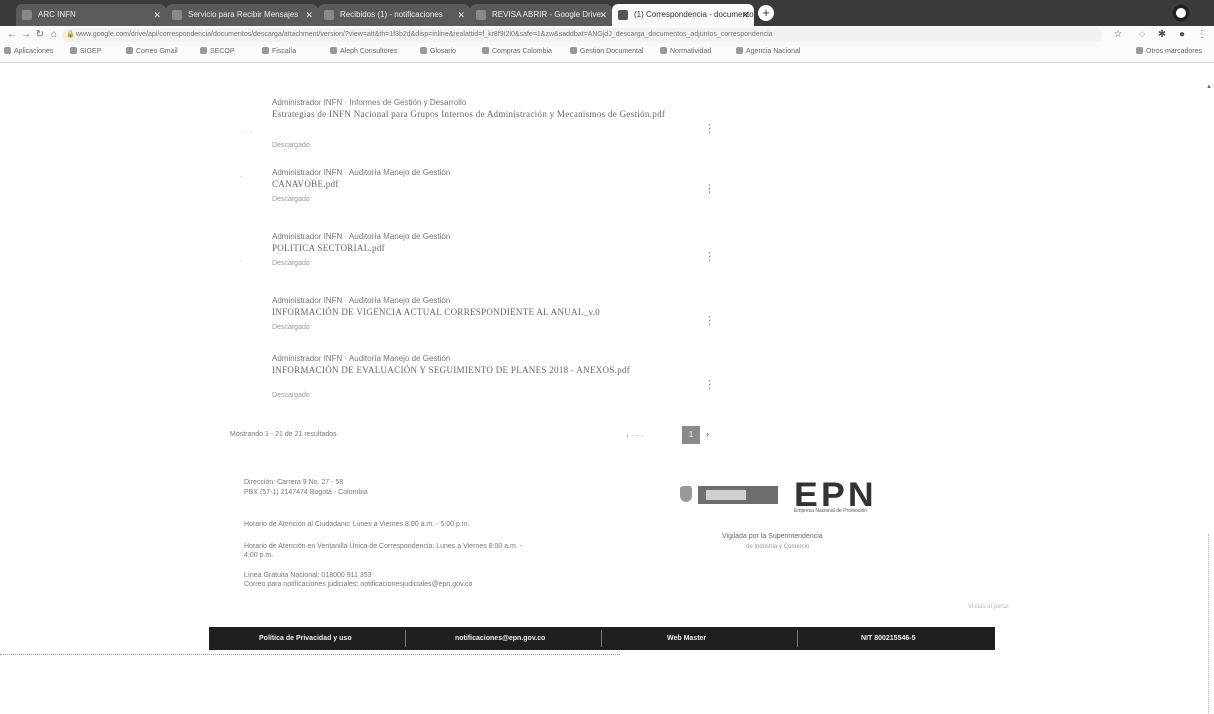  I want to click on bookmark-item: Glosario, so click(438, 52).